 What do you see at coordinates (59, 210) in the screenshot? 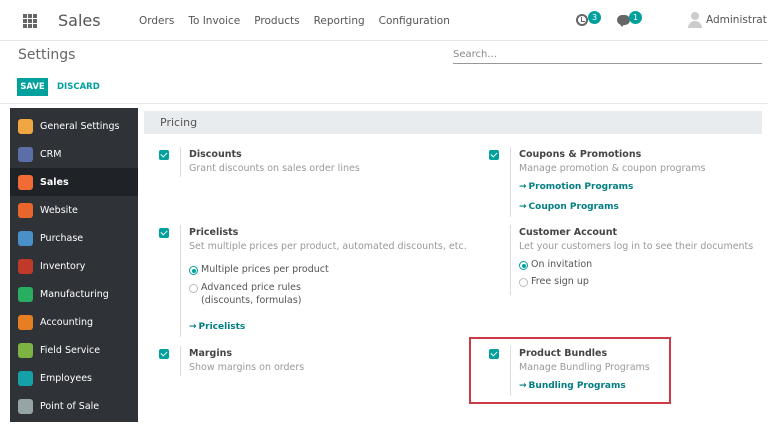
I see `sidebar-item-label: Website` at bounding box center [59, 210].